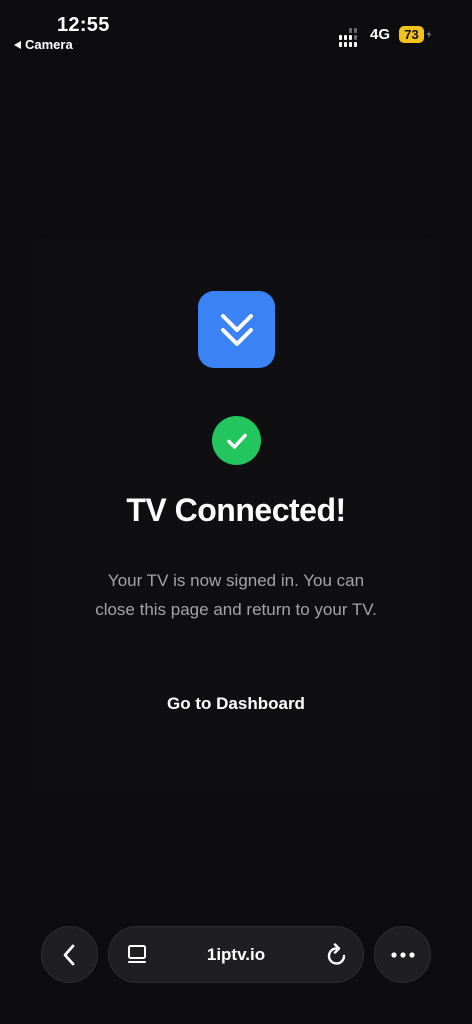  What do you see at coordinates (380, 34) in the screenshot?
I see `network-type: 4G` at bounding box center [380, 34].